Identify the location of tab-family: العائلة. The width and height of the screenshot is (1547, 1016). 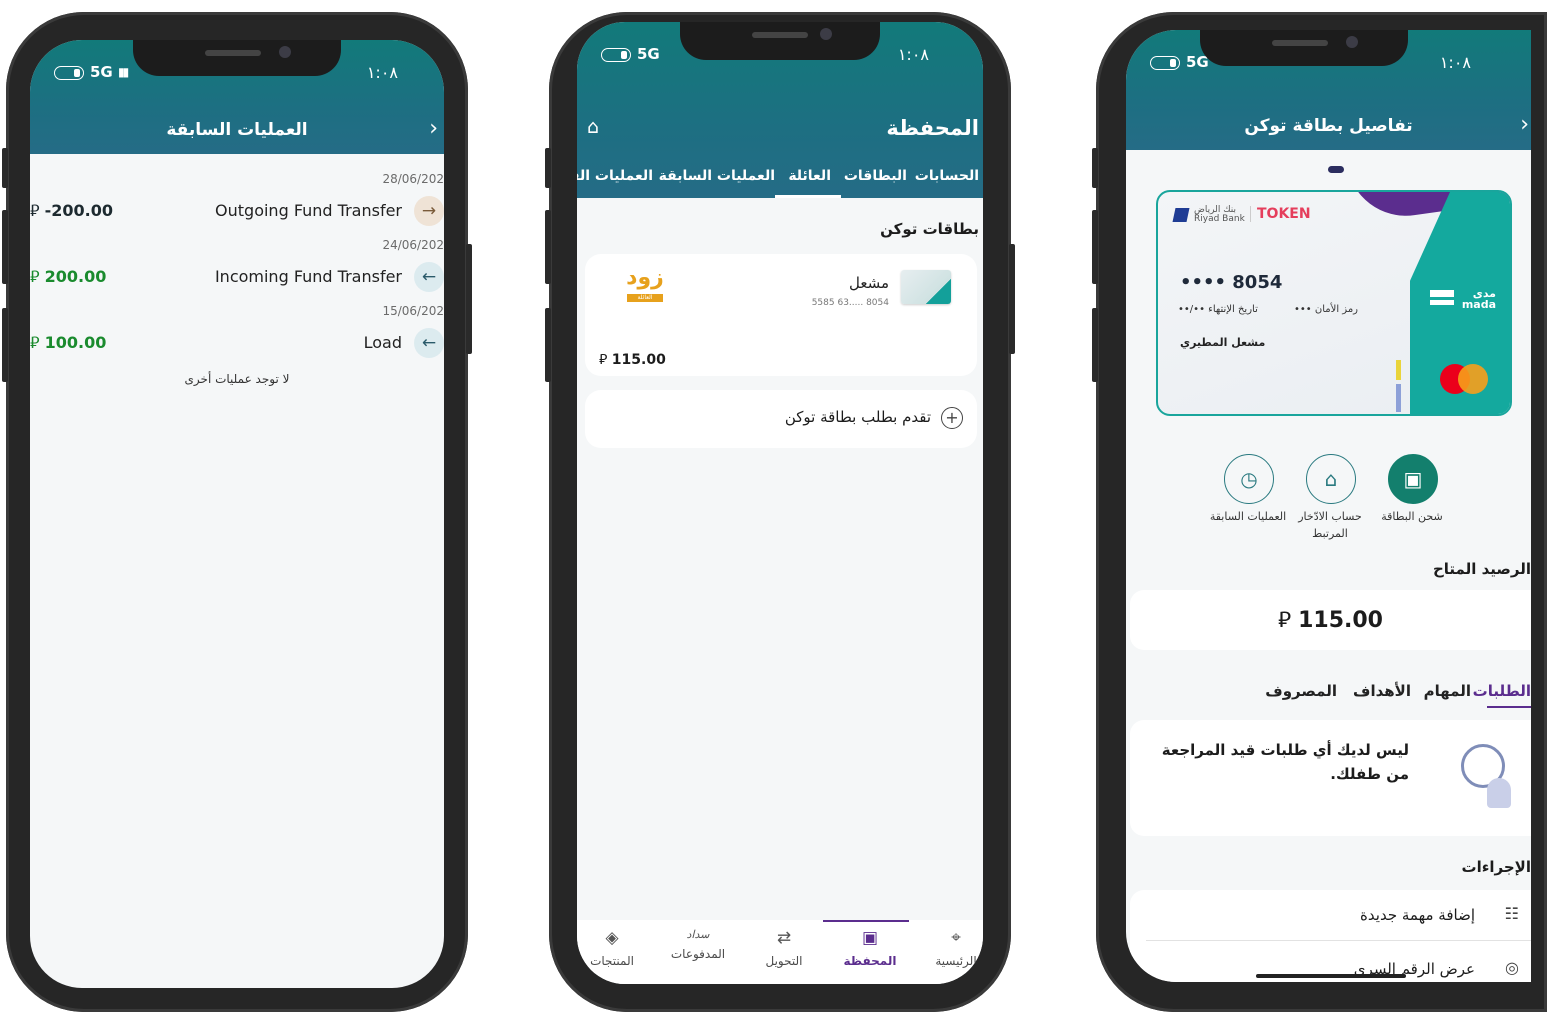
(809, 176).